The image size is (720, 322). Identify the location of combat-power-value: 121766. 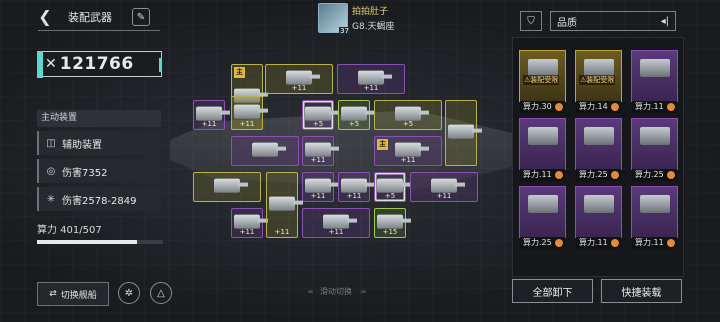
(96, 64).